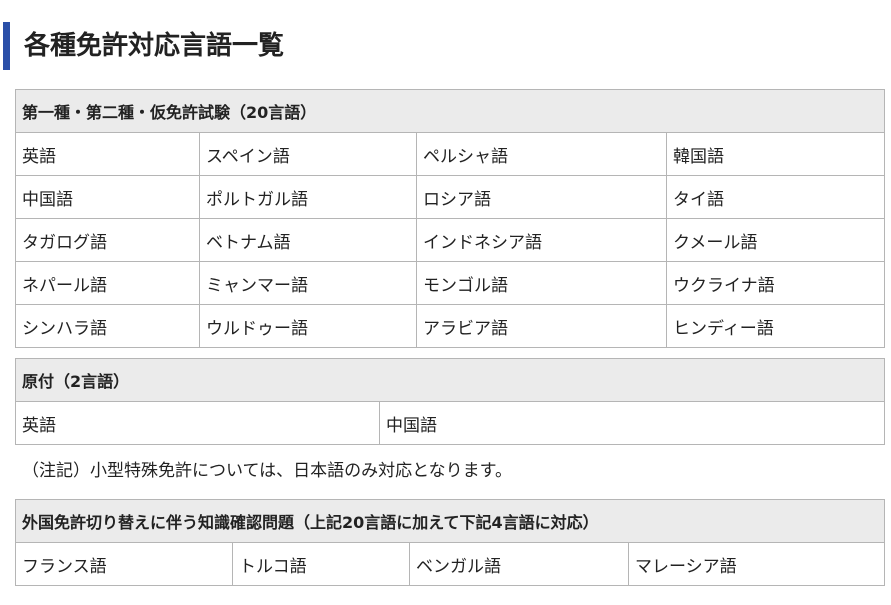 The height and width of the screenshot is (605, 891). I want to click on table-cell: クメール語, so click(775, 240).